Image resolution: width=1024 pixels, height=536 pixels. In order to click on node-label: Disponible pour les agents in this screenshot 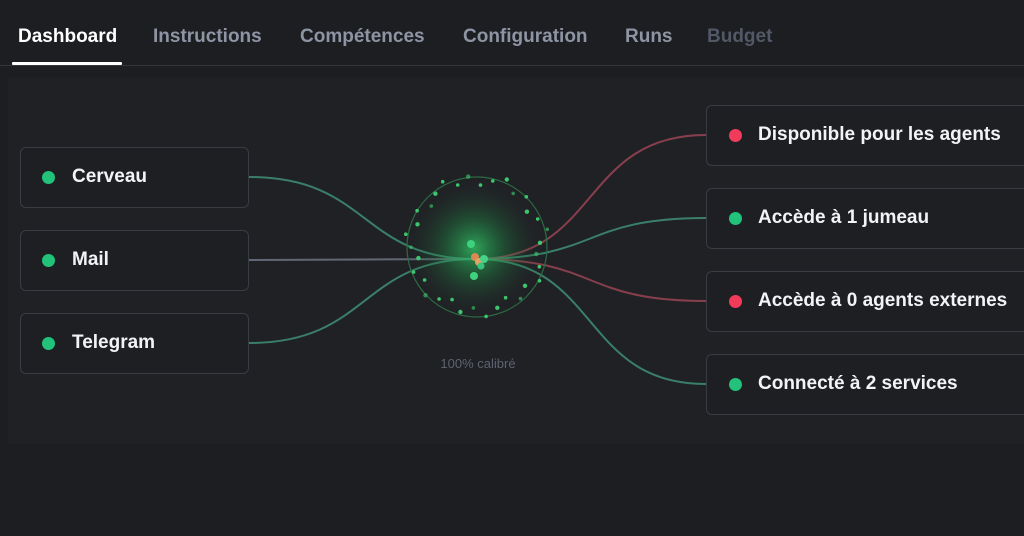, I will do `click(879, 134)`.